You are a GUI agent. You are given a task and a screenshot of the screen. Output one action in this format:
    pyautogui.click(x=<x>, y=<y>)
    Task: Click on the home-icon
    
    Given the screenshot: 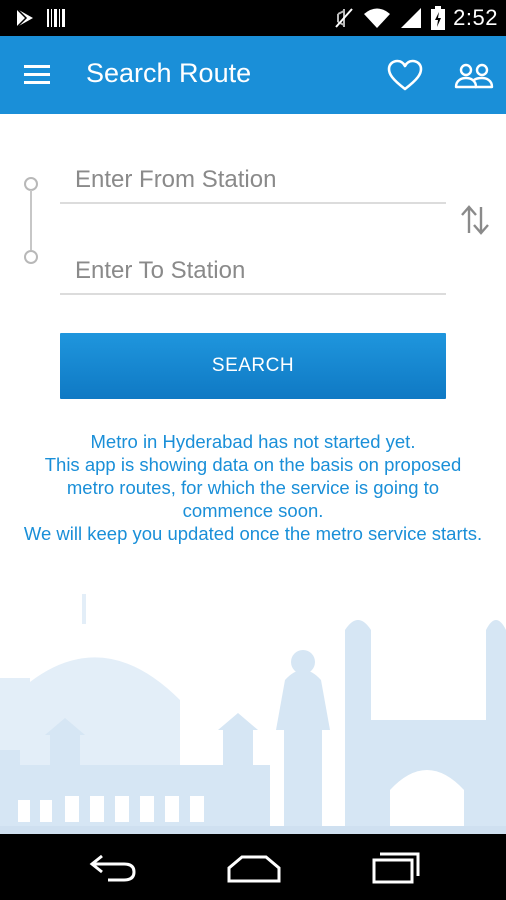 What is the action you would take?
    pyautogui.click(x=254, y=869)
    